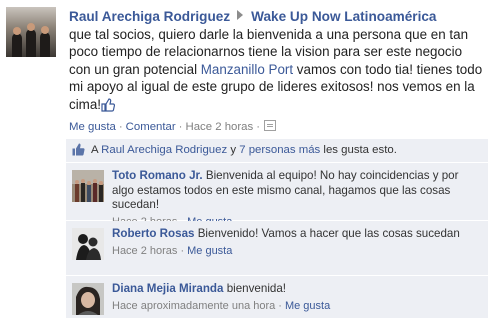 The image size is (494, 324). Describe the element at coordinates (153, 233) in the screenshot. I see `comment-author: Roberto Rosas` at that location.